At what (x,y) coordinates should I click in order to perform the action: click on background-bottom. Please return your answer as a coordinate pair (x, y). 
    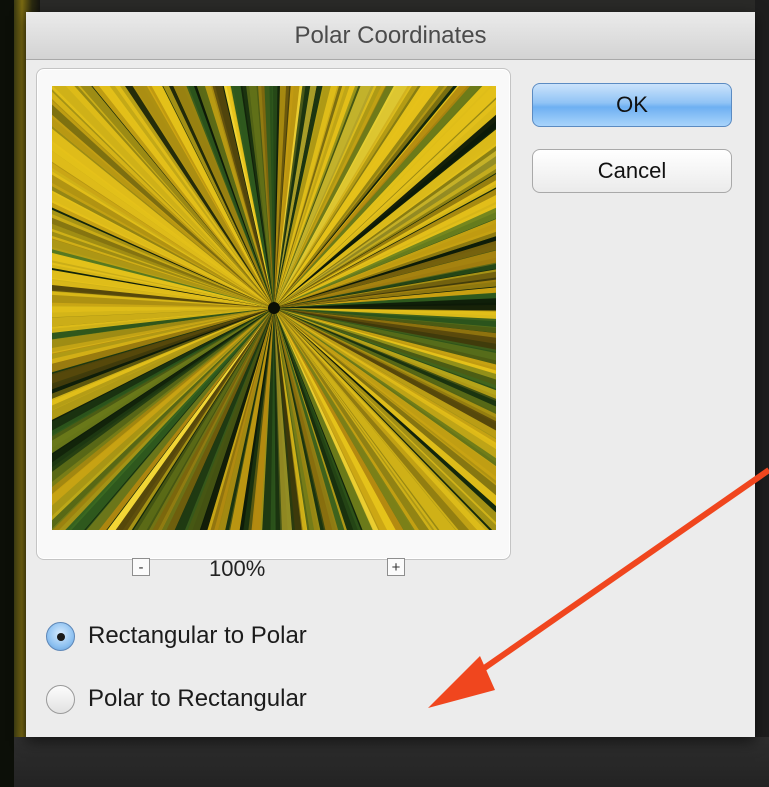
    Looking at the image, I should click on (391, 762).